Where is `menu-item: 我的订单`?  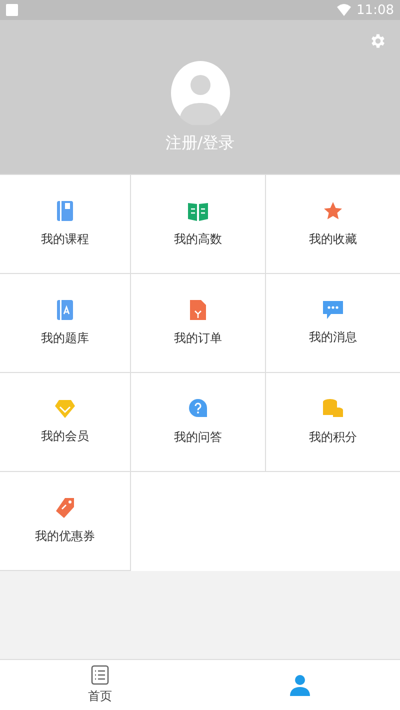
menu-item: 我的订单 is located at coordinates (198, 323).